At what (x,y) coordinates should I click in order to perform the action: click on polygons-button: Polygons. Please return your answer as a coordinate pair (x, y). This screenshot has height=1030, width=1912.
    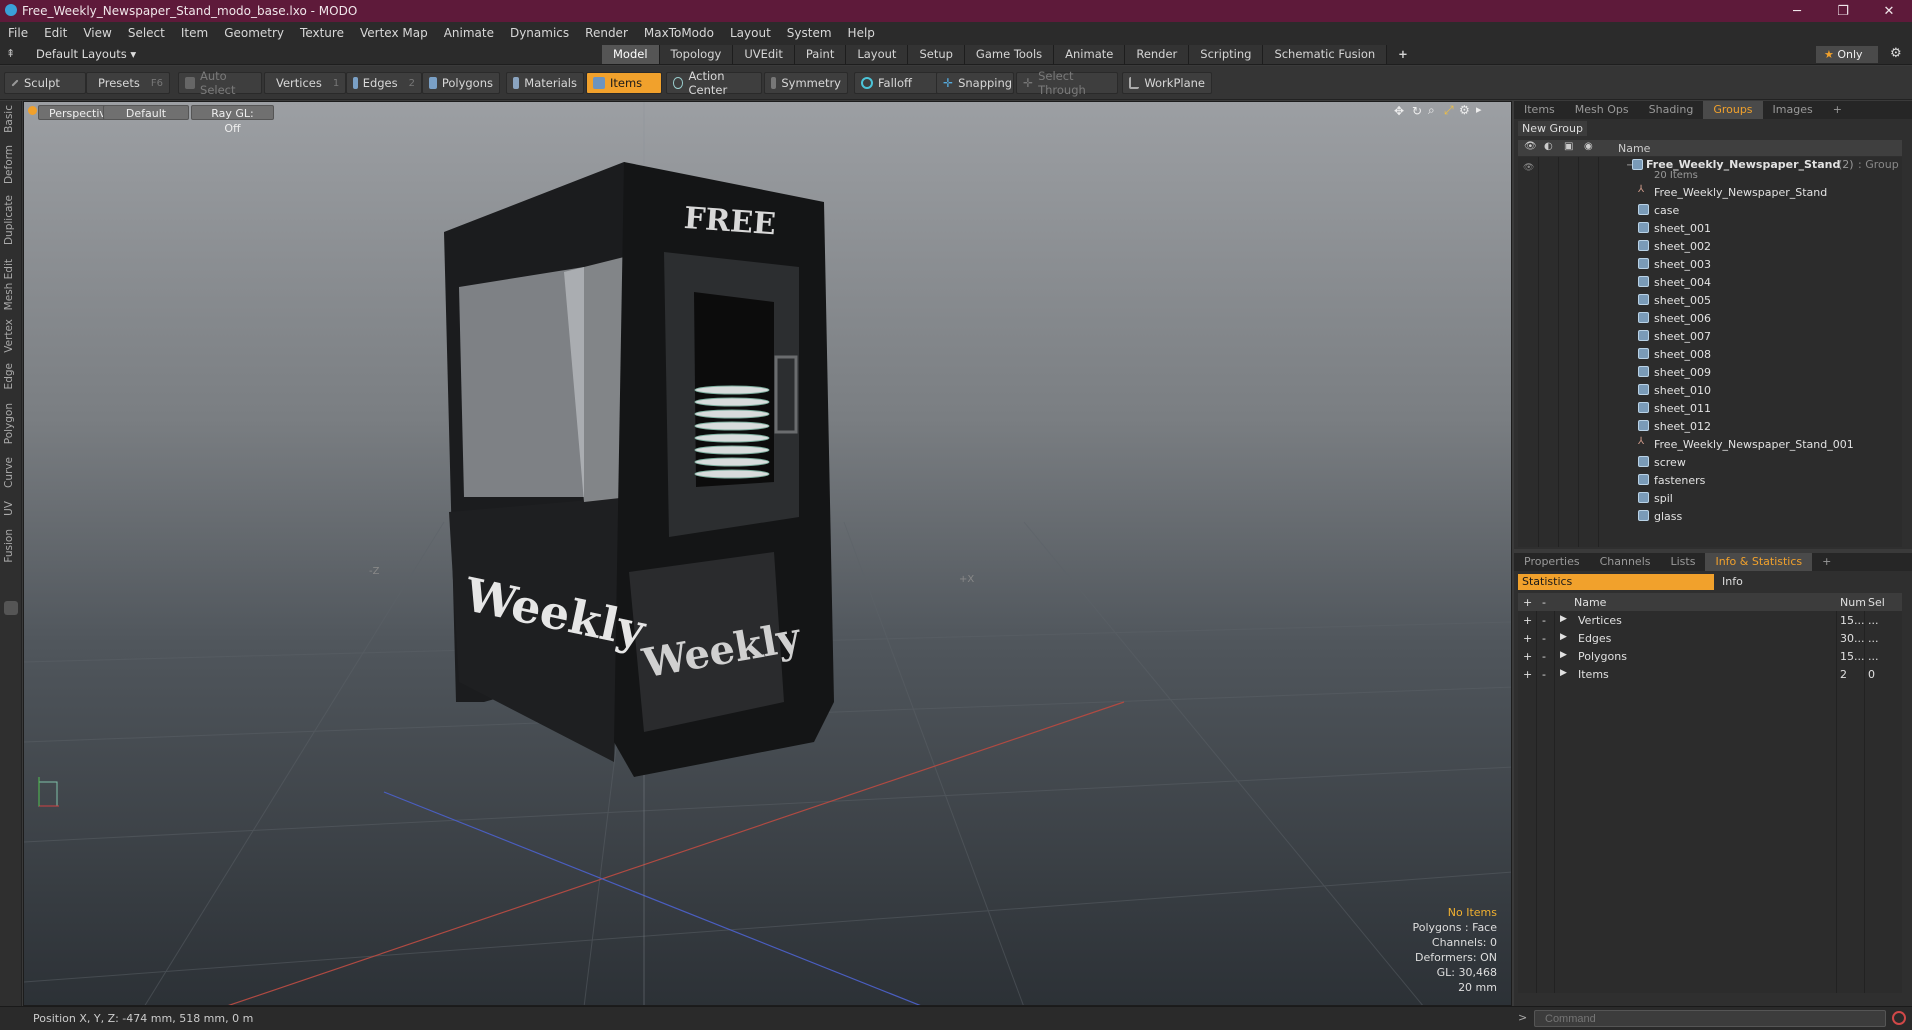
    Looking at the image, I should click on (461, 83).